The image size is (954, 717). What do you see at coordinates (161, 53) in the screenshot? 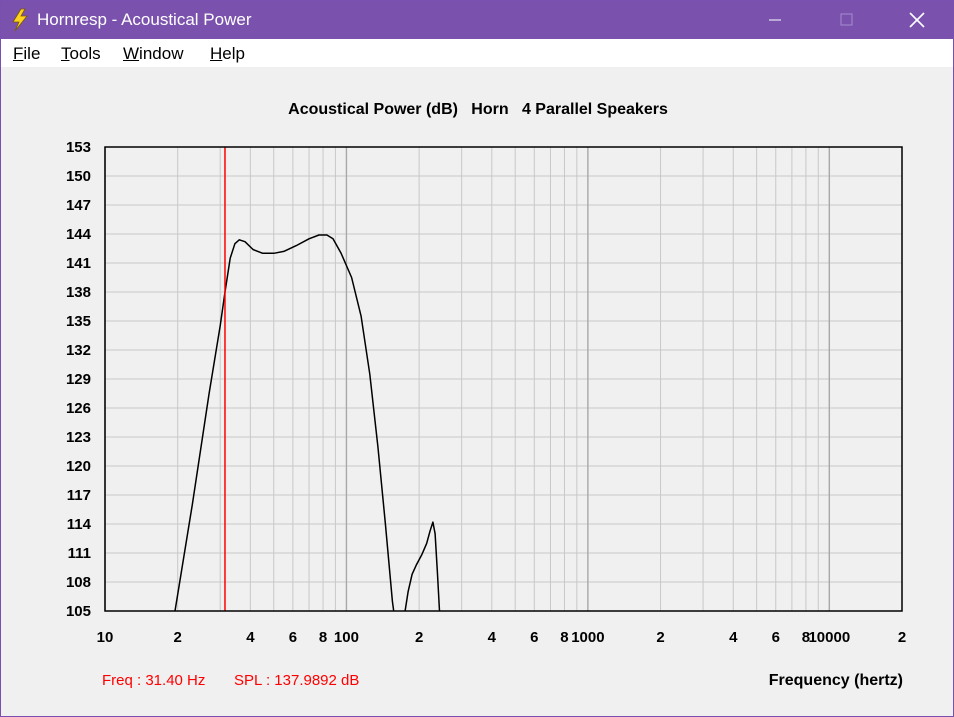
I see `menu-window-label: indow` at bounding box center [161, 53].